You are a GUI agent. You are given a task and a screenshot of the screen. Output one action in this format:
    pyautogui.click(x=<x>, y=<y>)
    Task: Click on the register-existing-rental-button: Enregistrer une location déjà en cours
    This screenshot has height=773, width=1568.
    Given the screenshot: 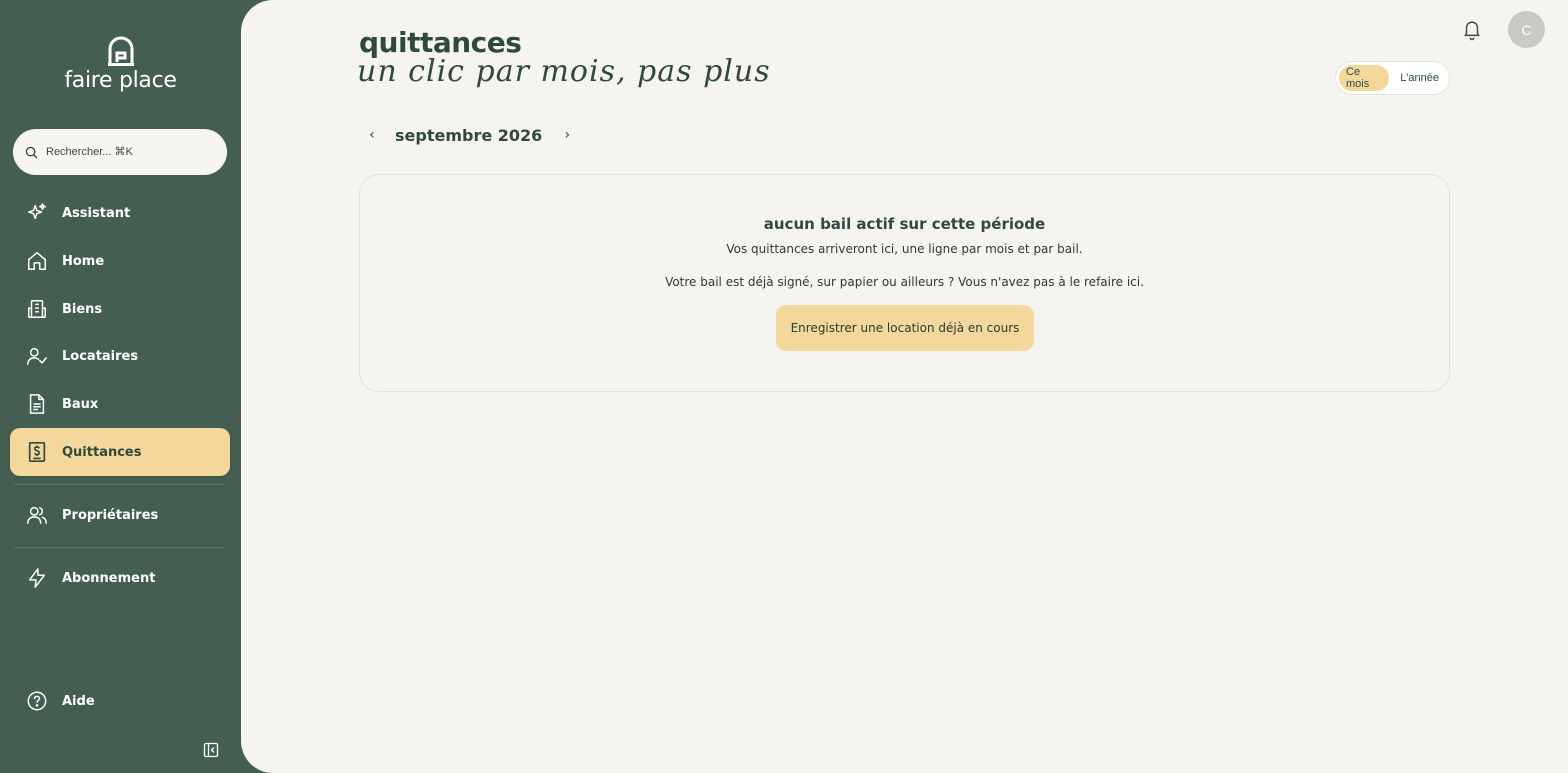 What is the action you would take?
    pyautogui.click(x=905, y=328)
    